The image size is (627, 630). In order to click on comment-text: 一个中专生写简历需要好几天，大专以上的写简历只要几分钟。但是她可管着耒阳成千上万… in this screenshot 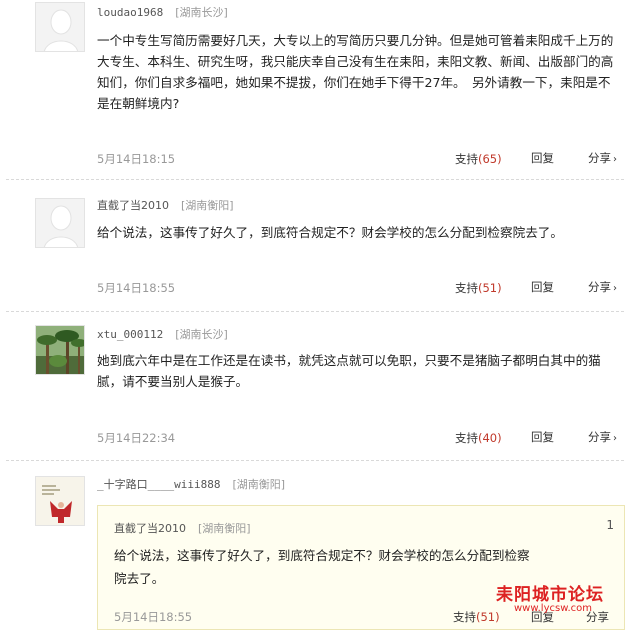, I will do `click(355, 72)`.